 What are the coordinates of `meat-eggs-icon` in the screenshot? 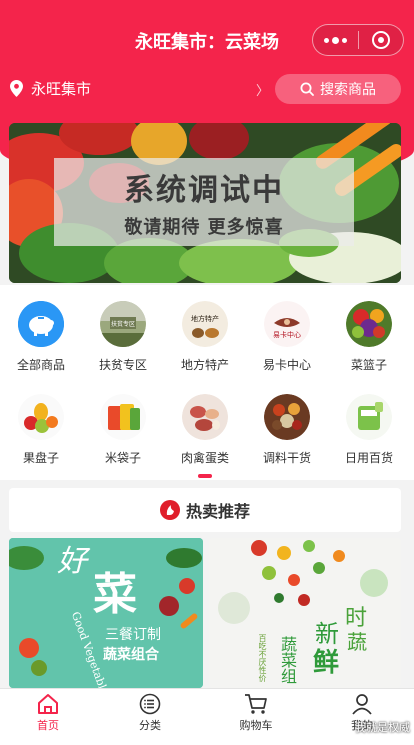 It's located at (205, 417).